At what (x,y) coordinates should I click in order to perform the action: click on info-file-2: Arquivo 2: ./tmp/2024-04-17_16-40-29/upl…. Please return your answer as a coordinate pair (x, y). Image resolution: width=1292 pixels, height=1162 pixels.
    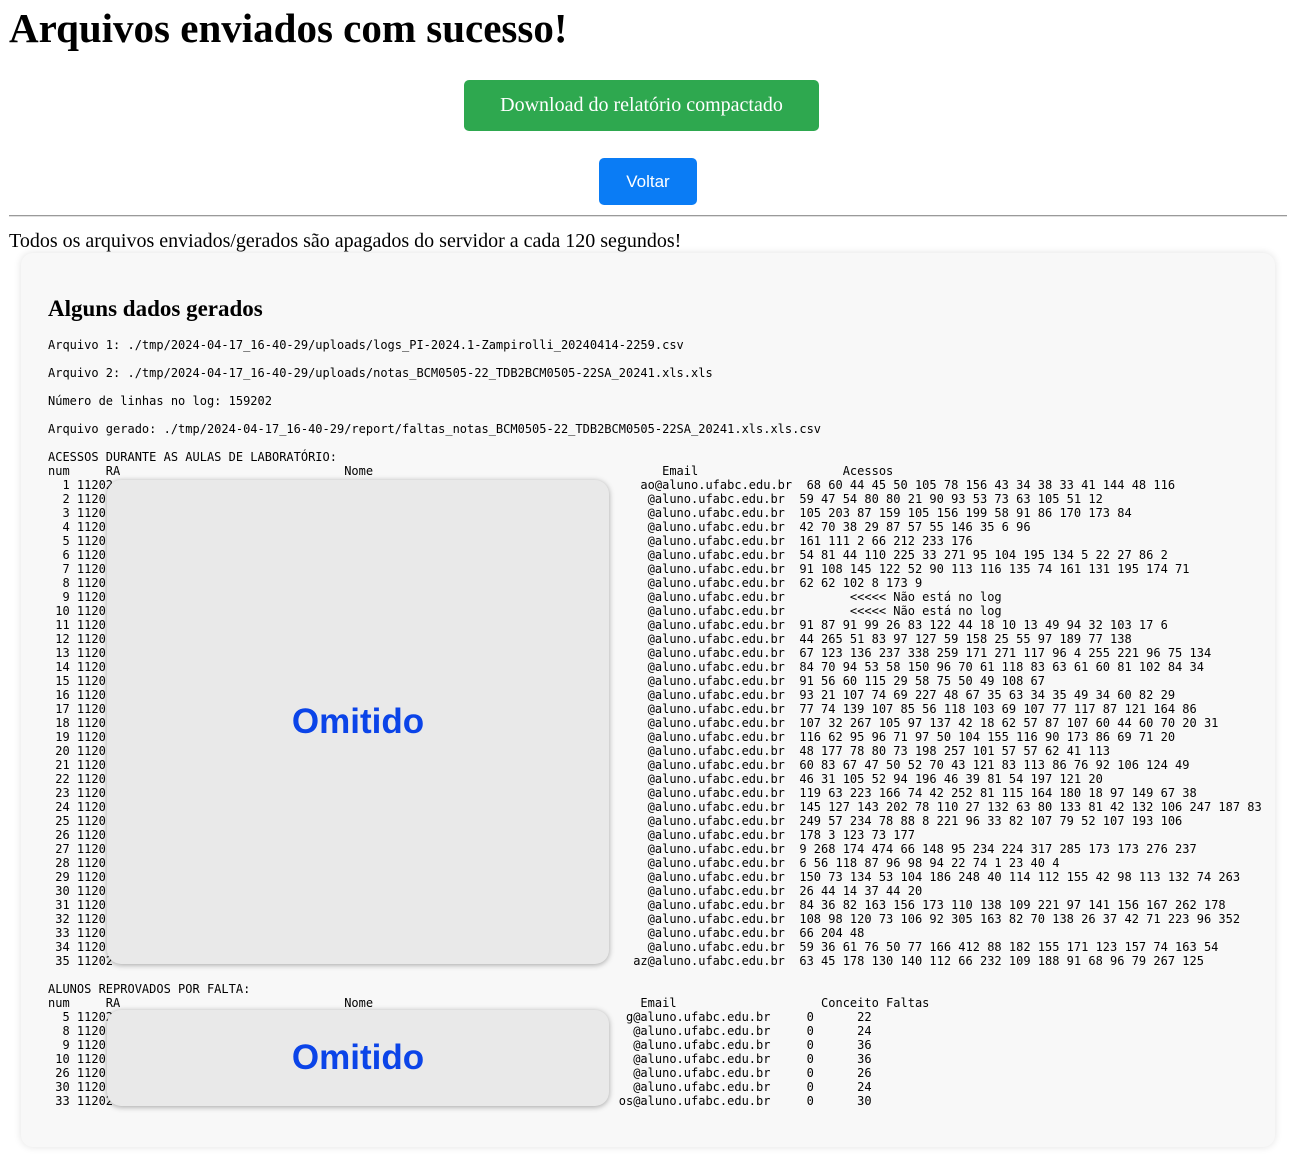
    Looking at the image, I should click on (380, 373).